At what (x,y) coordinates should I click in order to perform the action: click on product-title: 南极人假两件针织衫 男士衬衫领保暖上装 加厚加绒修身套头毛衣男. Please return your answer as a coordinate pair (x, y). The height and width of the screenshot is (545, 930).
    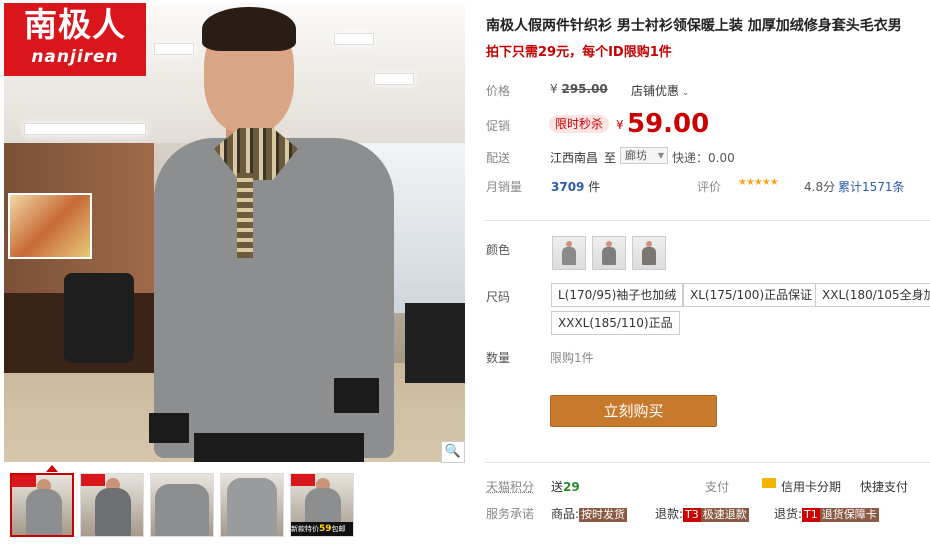
    Looking at the image, I should click on (694, 26).